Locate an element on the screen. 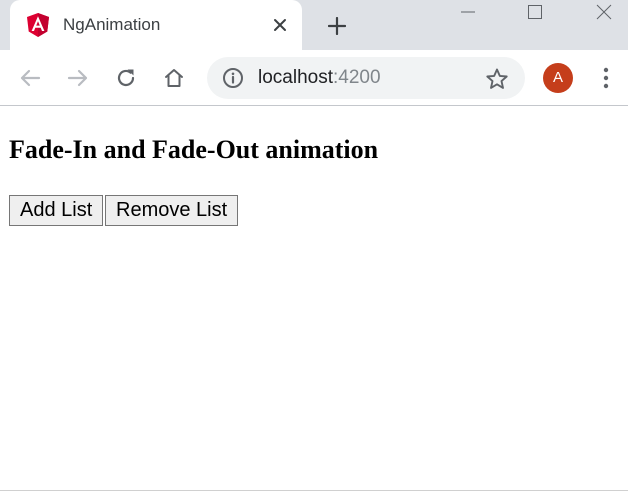 The height and width of the screenshot is (492, 628). plus-icon is located at coordinates (337, 26).